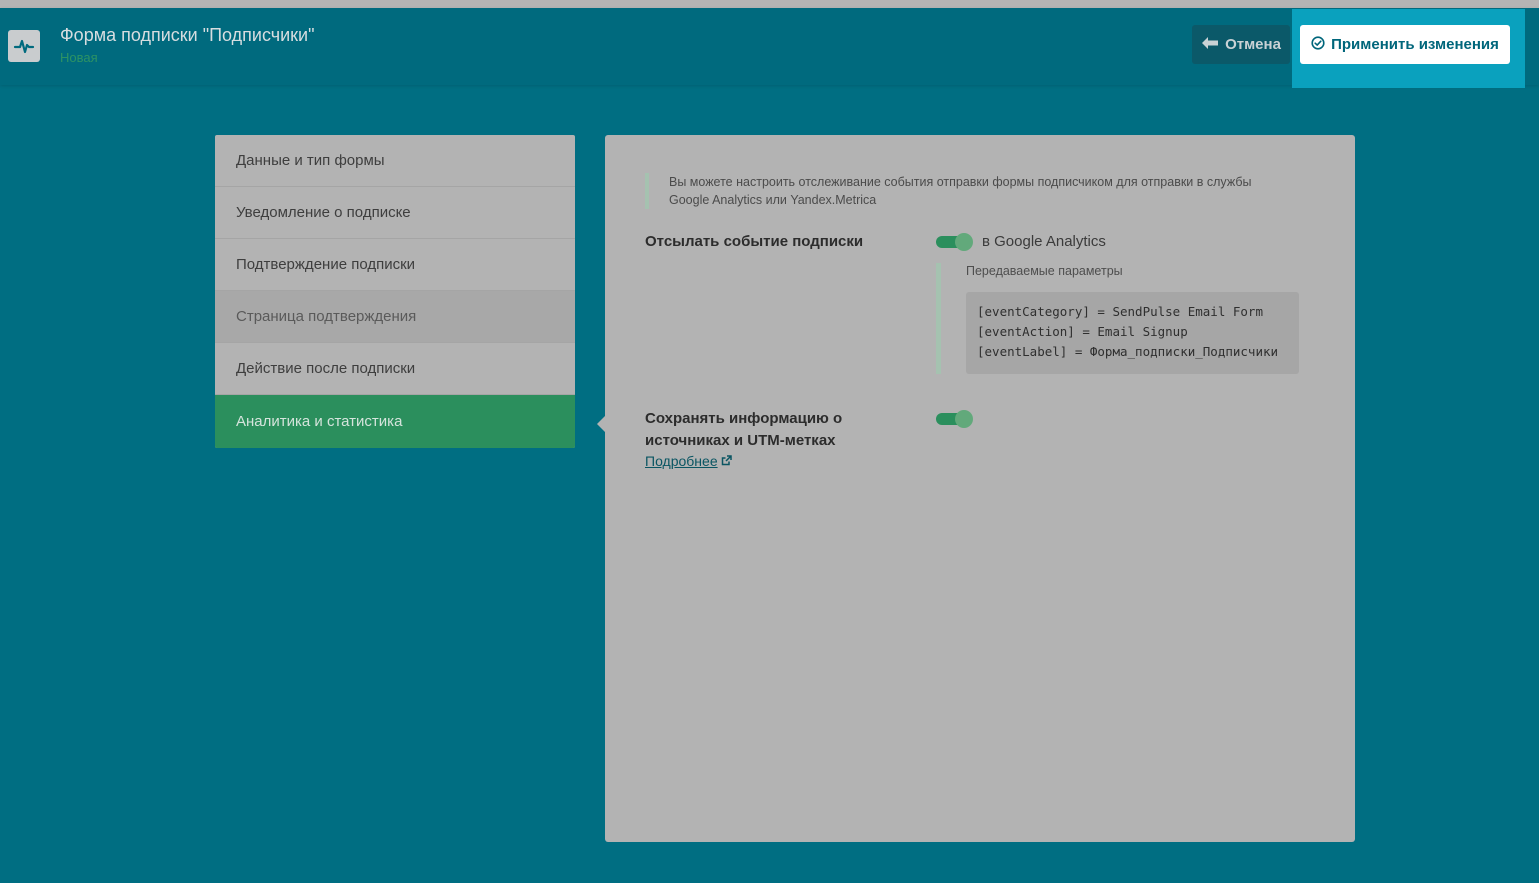  What do you see at coordinates (1415, 44) in the screenshot?
I see `apply-changes-label: Применить изменения` at bounding box center [1415, 44].